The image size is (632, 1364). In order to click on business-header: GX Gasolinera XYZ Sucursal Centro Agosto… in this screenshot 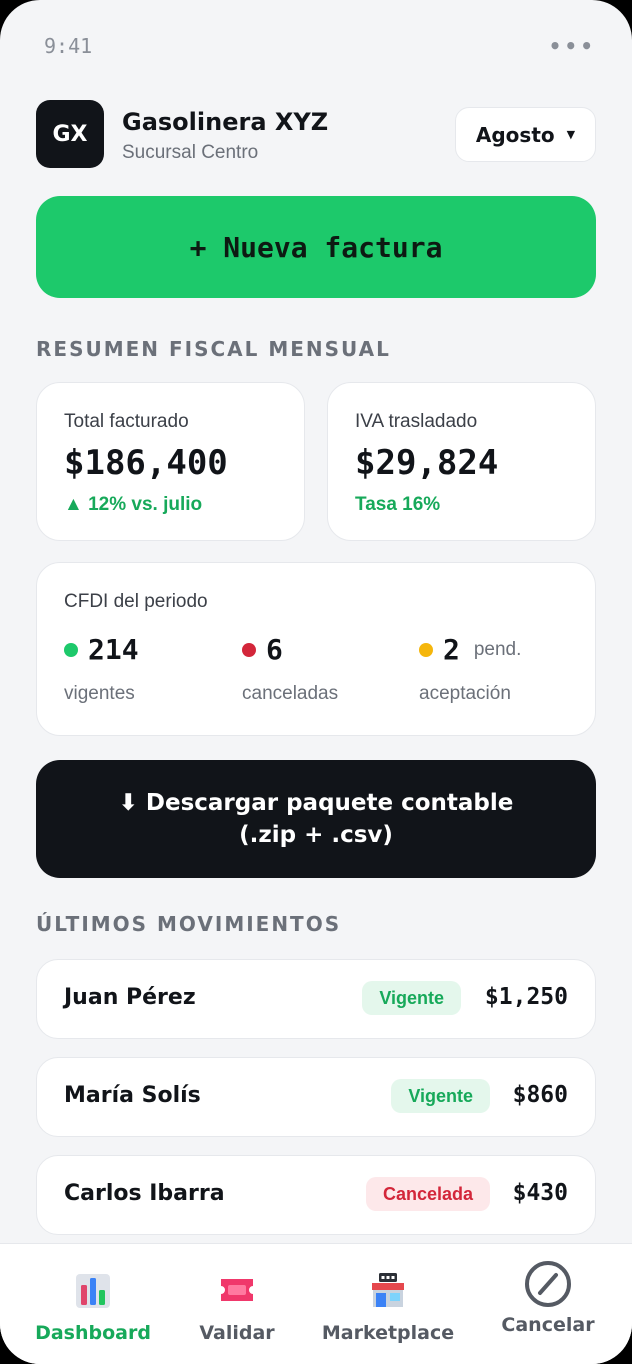, I will do `click(316, 134)`.